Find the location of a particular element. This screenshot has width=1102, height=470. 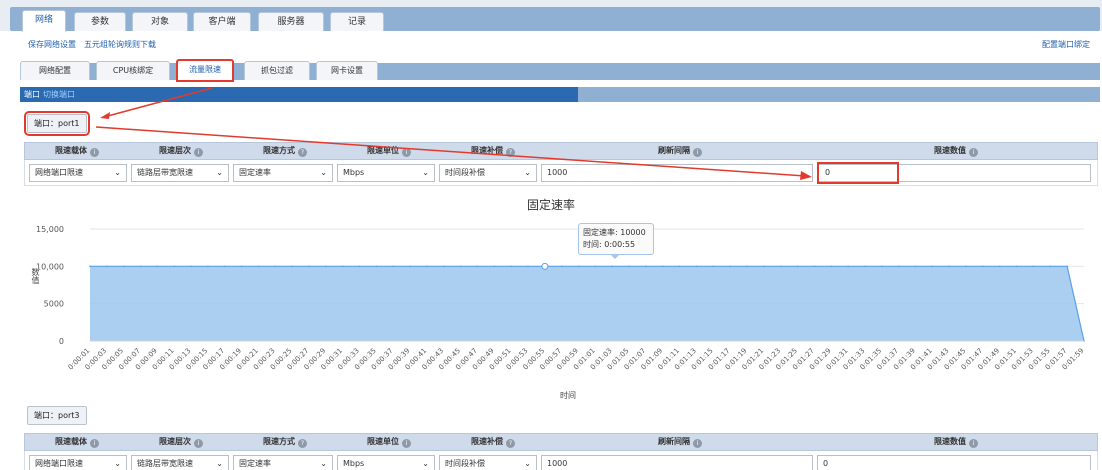

tooltip-line-time: 时间: 0:00:55 is located at coordinates (609, 244).